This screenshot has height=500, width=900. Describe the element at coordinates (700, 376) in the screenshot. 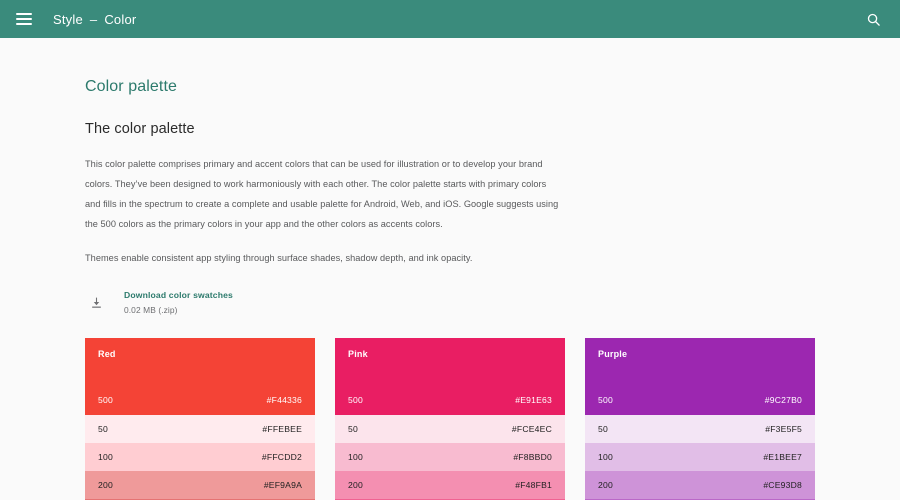

I see `palette-header-purple: Purple 500 #9C27B0` at that location.